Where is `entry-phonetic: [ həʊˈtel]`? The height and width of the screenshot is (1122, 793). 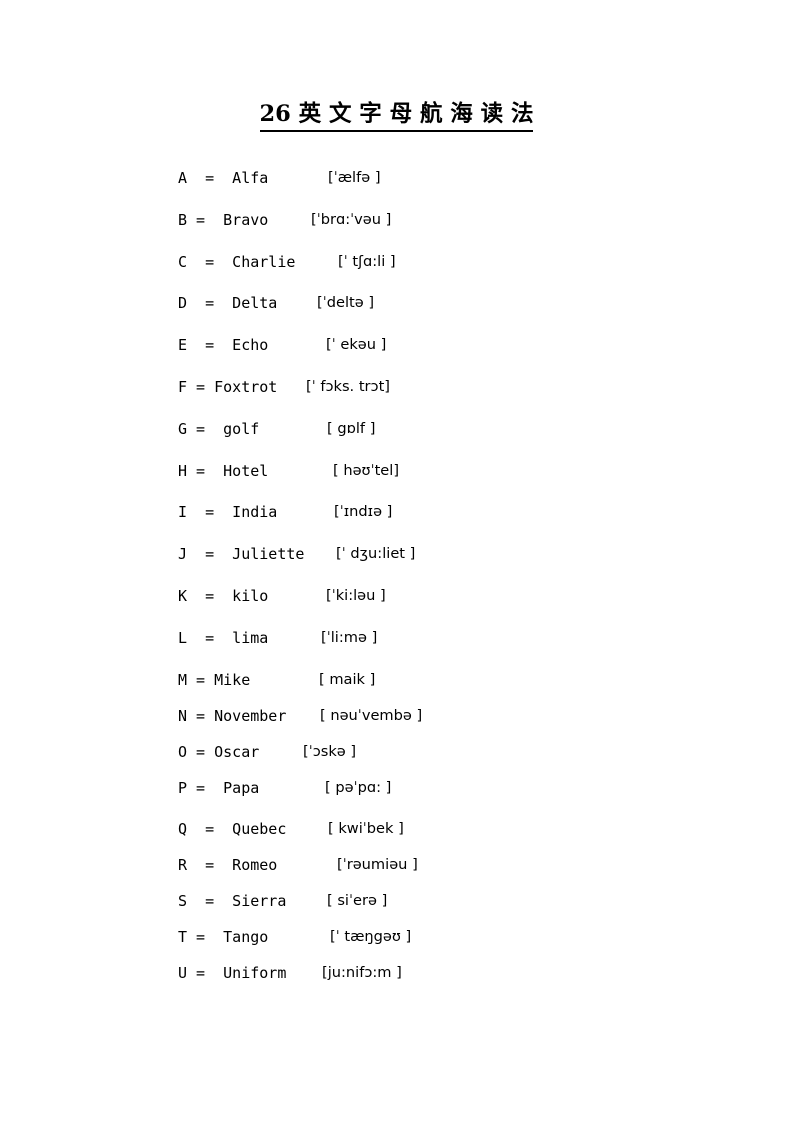
entry-phonetic: [ həʊˈtel] is located at coordinates (366, 470).